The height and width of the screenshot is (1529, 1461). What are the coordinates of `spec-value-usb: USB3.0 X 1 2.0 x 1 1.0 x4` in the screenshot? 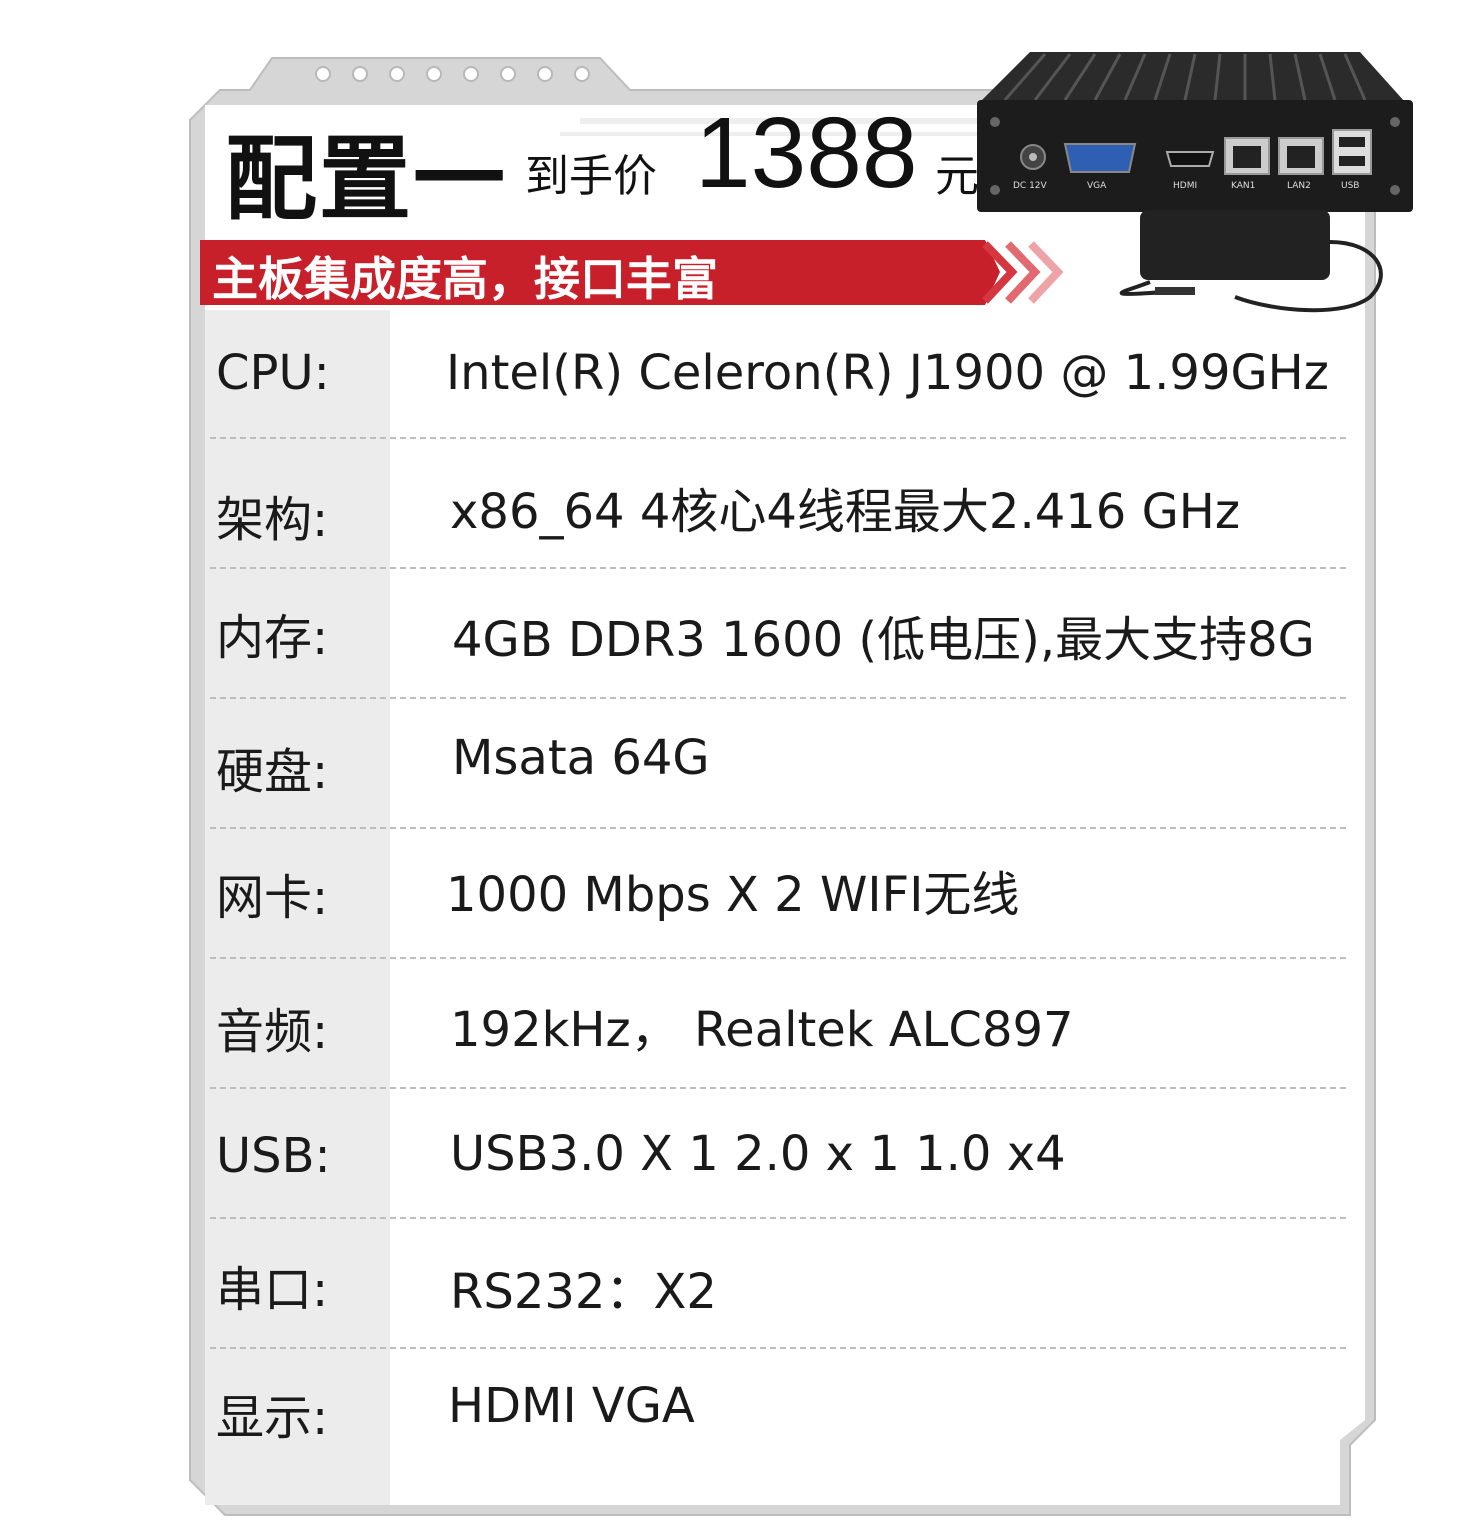 It's located at (758, 1154).